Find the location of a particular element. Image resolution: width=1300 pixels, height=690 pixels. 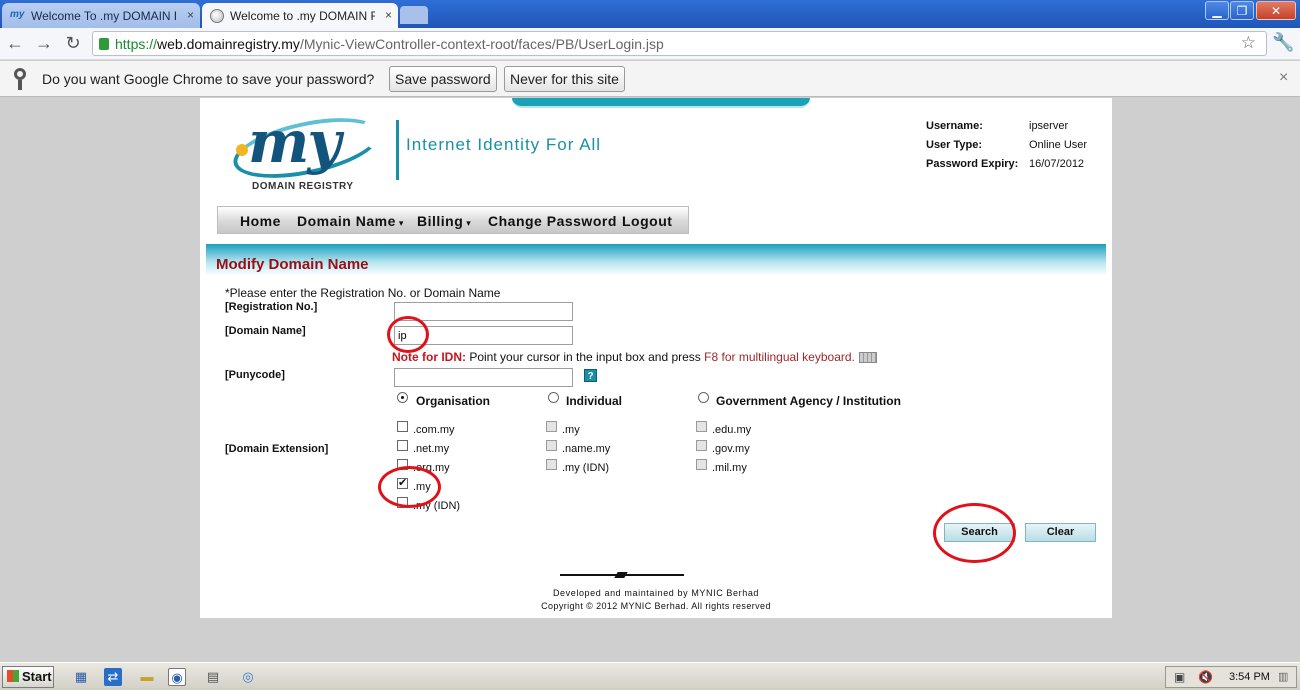

tab-title: Welcome to .my DOMAIN REG is located at coordinates (302, 15).